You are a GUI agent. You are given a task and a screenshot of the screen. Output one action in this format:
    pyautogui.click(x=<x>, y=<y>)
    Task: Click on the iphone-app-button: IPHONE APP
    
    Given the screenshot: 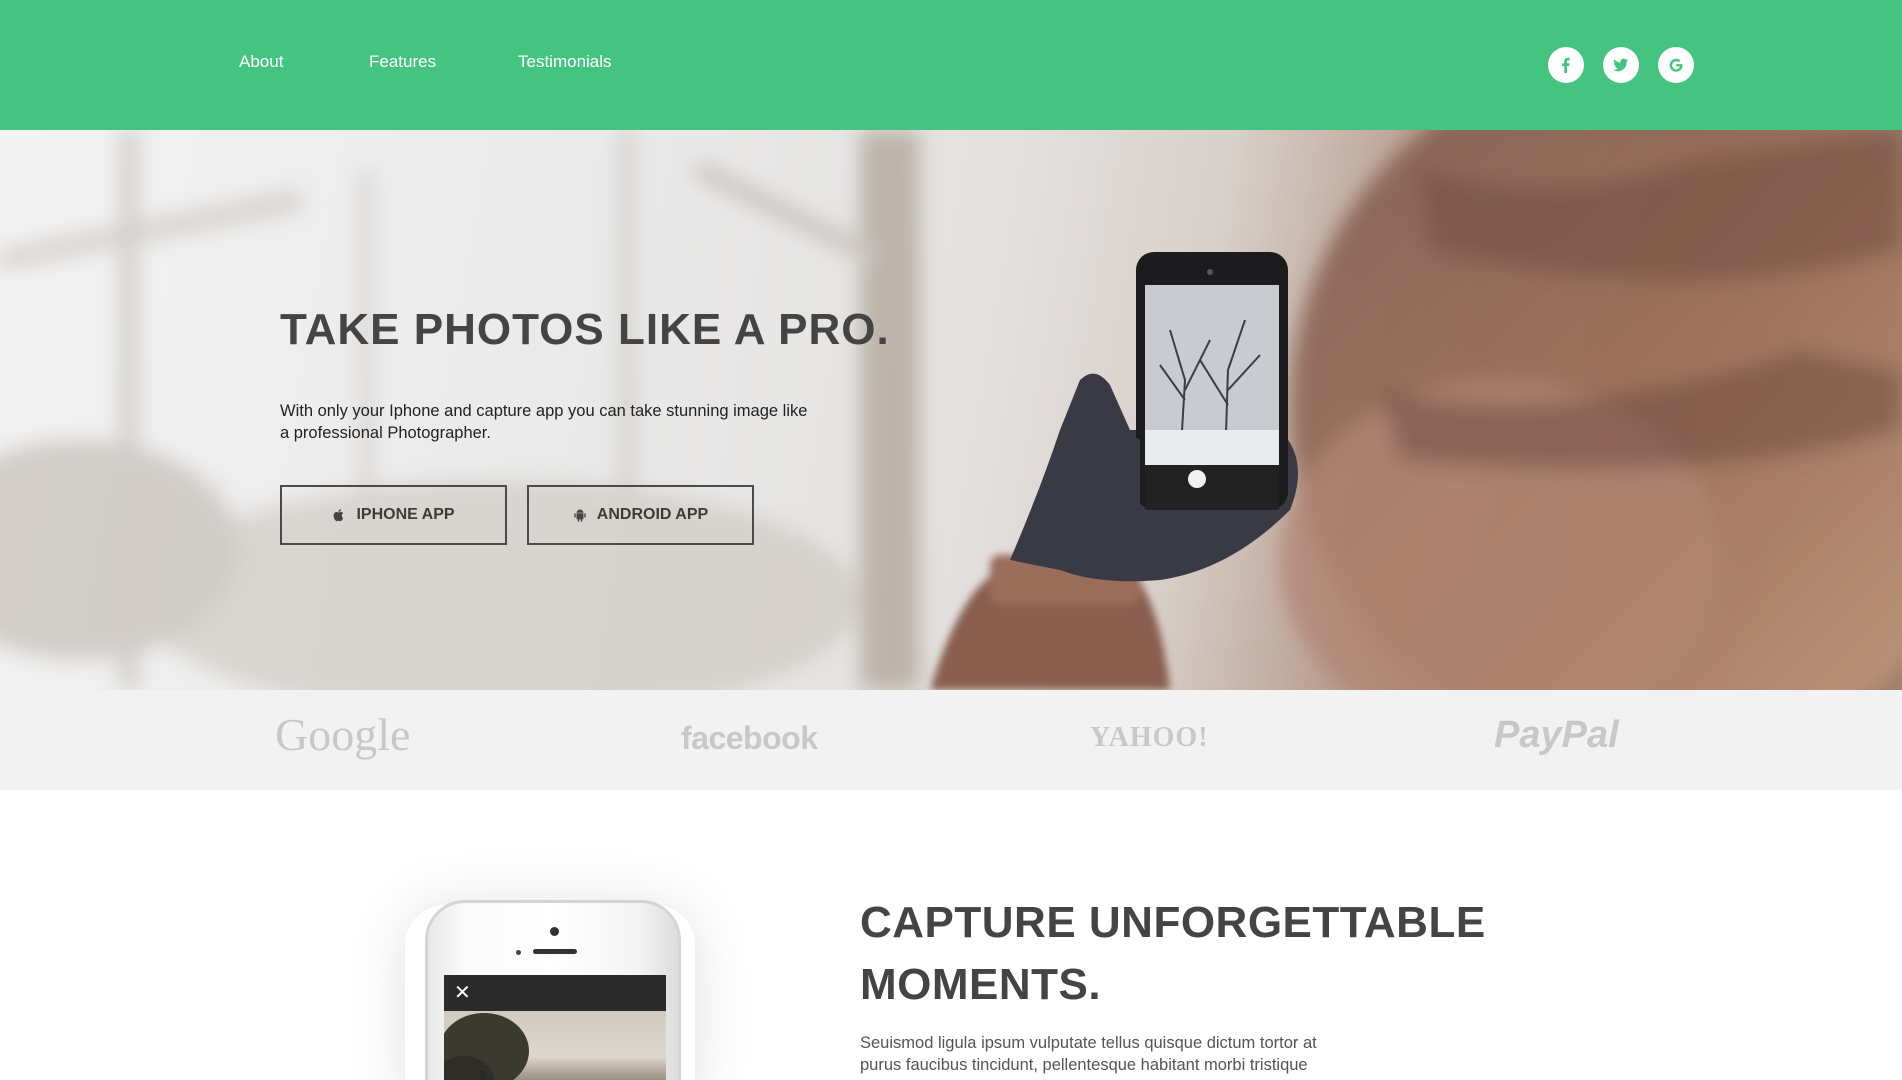 What is the action you would take?
    pyautogui.click(x=393, y=515)
    